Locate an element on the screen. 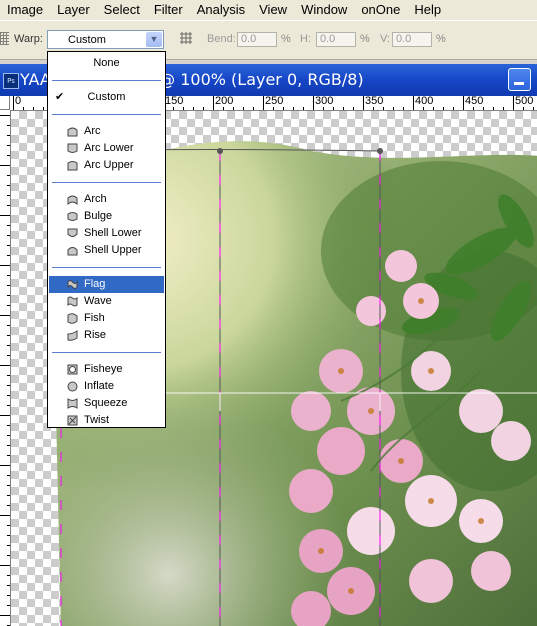  warp-option-label: Arc Lower is located at coordinates (109, 148).